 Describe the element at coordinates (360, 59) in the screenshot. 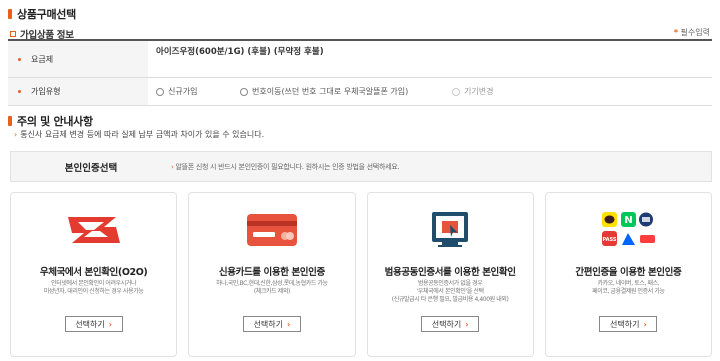

I see `plan-row: 요금제 아이즈우정(600분/1G) (후불) (무약정 후불)` at that location.